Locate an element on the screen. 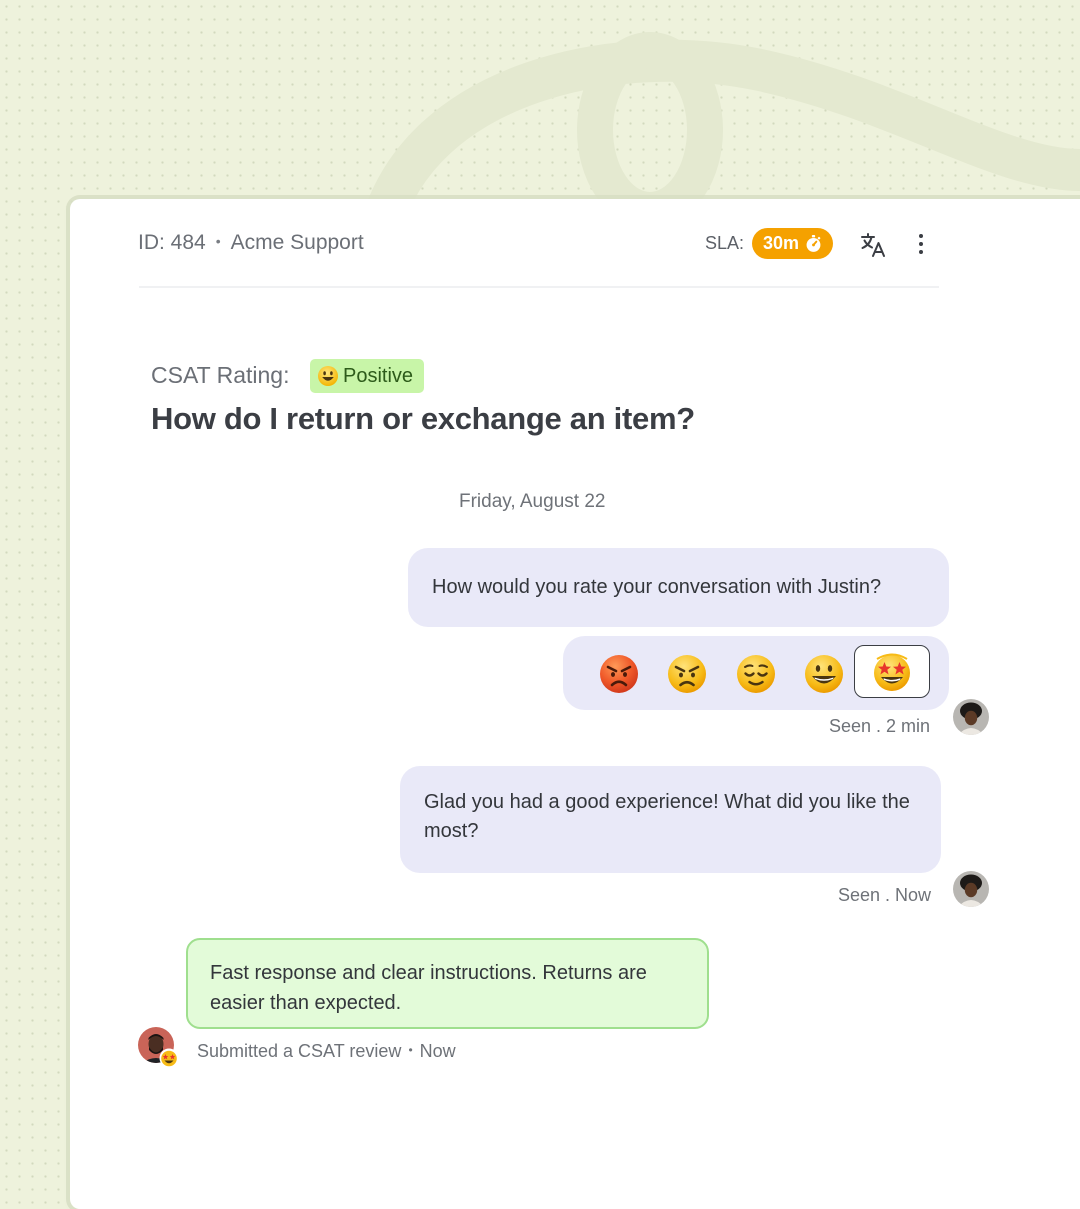 The image size is (1080, 1209). star-struck-face-icon is located at coordinates (892, 672).